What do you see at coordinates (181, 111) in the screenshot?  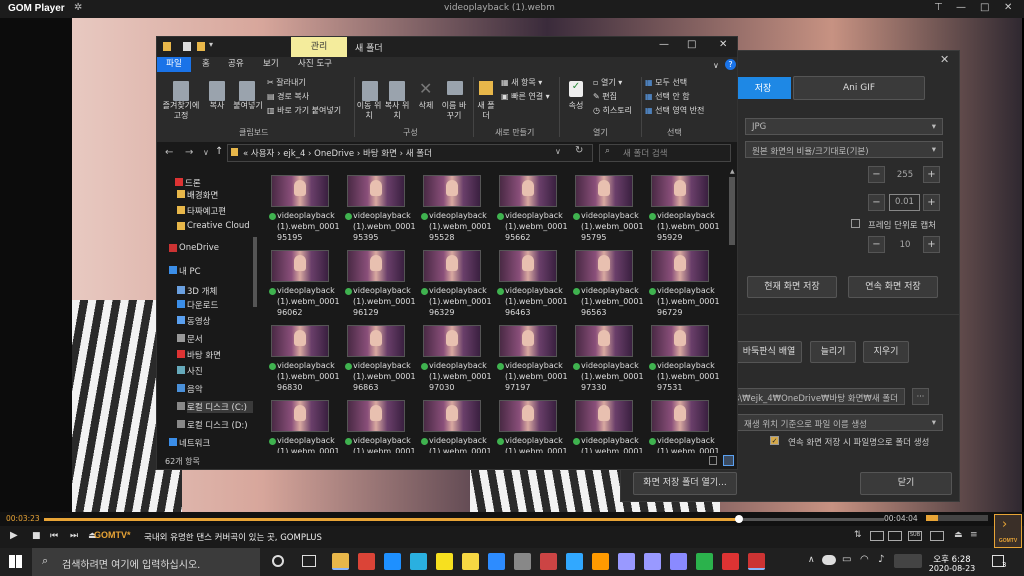 I see `pin-button: 즐겨찾기에 고정` at bounding box center [181, 111].